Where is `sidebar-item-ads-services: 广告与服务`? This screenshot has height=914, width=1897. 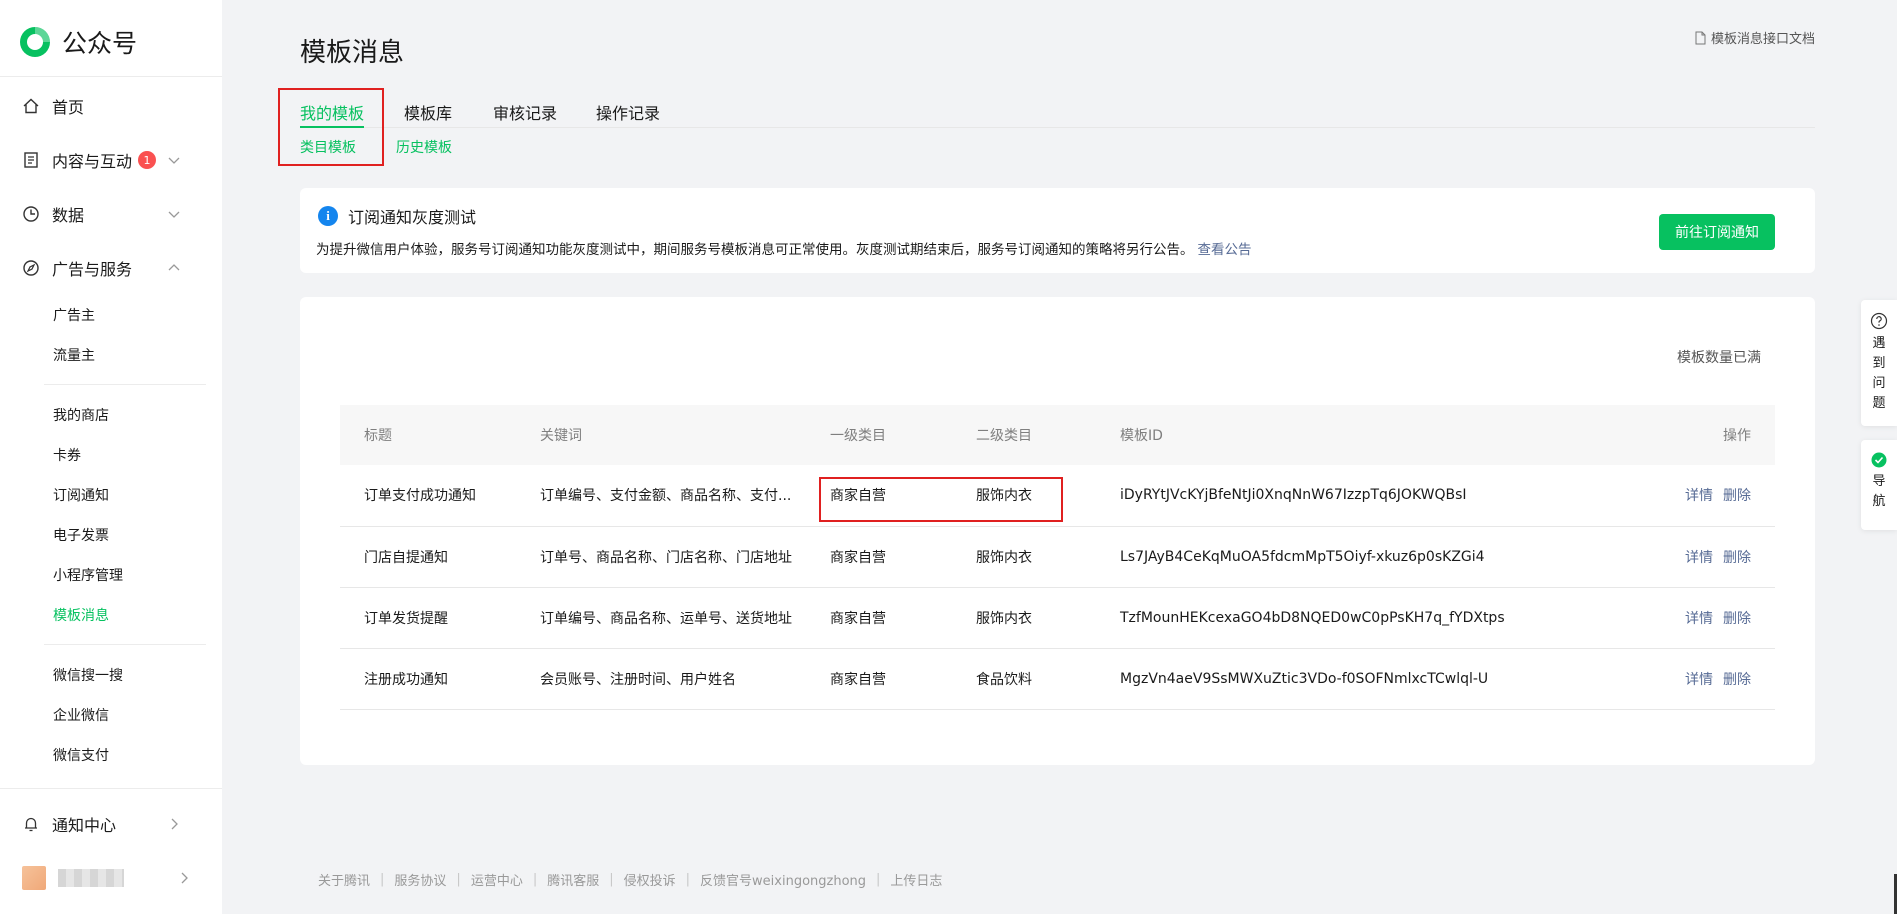 sidebar-item-ads-services: 广告与服务 is located at coordinates (111, 268).